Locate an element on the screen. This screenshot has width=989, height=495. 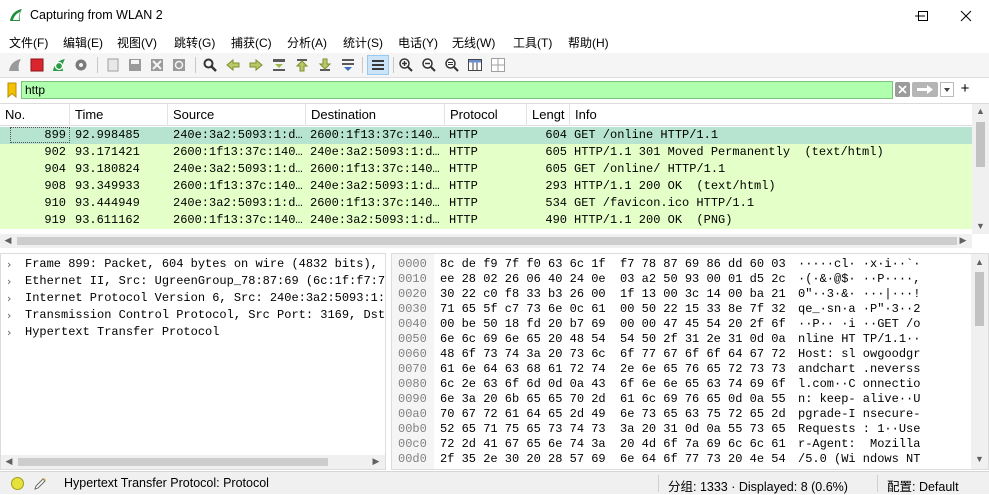
open-file-button is located at coordinates (113, 65).